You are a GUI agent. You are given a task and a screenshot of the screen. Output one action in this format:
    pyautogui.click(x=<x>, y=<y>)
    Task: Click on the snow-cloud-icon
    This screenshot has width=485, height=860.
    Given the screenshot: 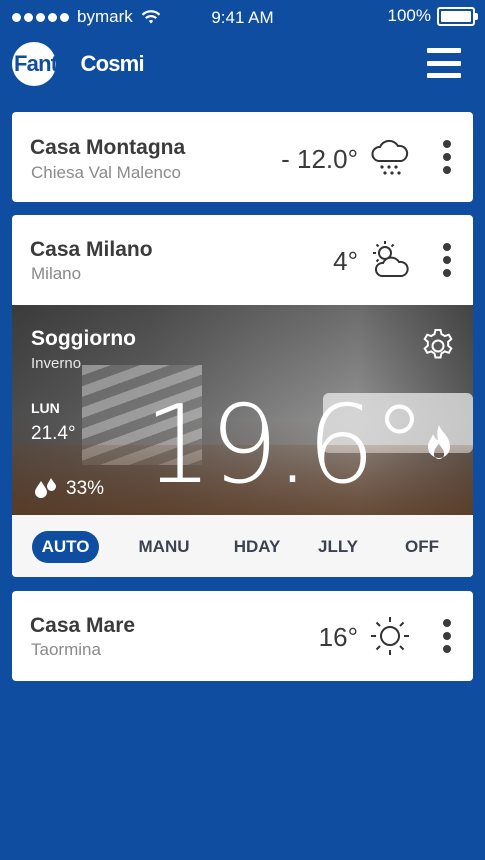 What is the action you would take?
    pyautogui.click(x=390, y=157)
    